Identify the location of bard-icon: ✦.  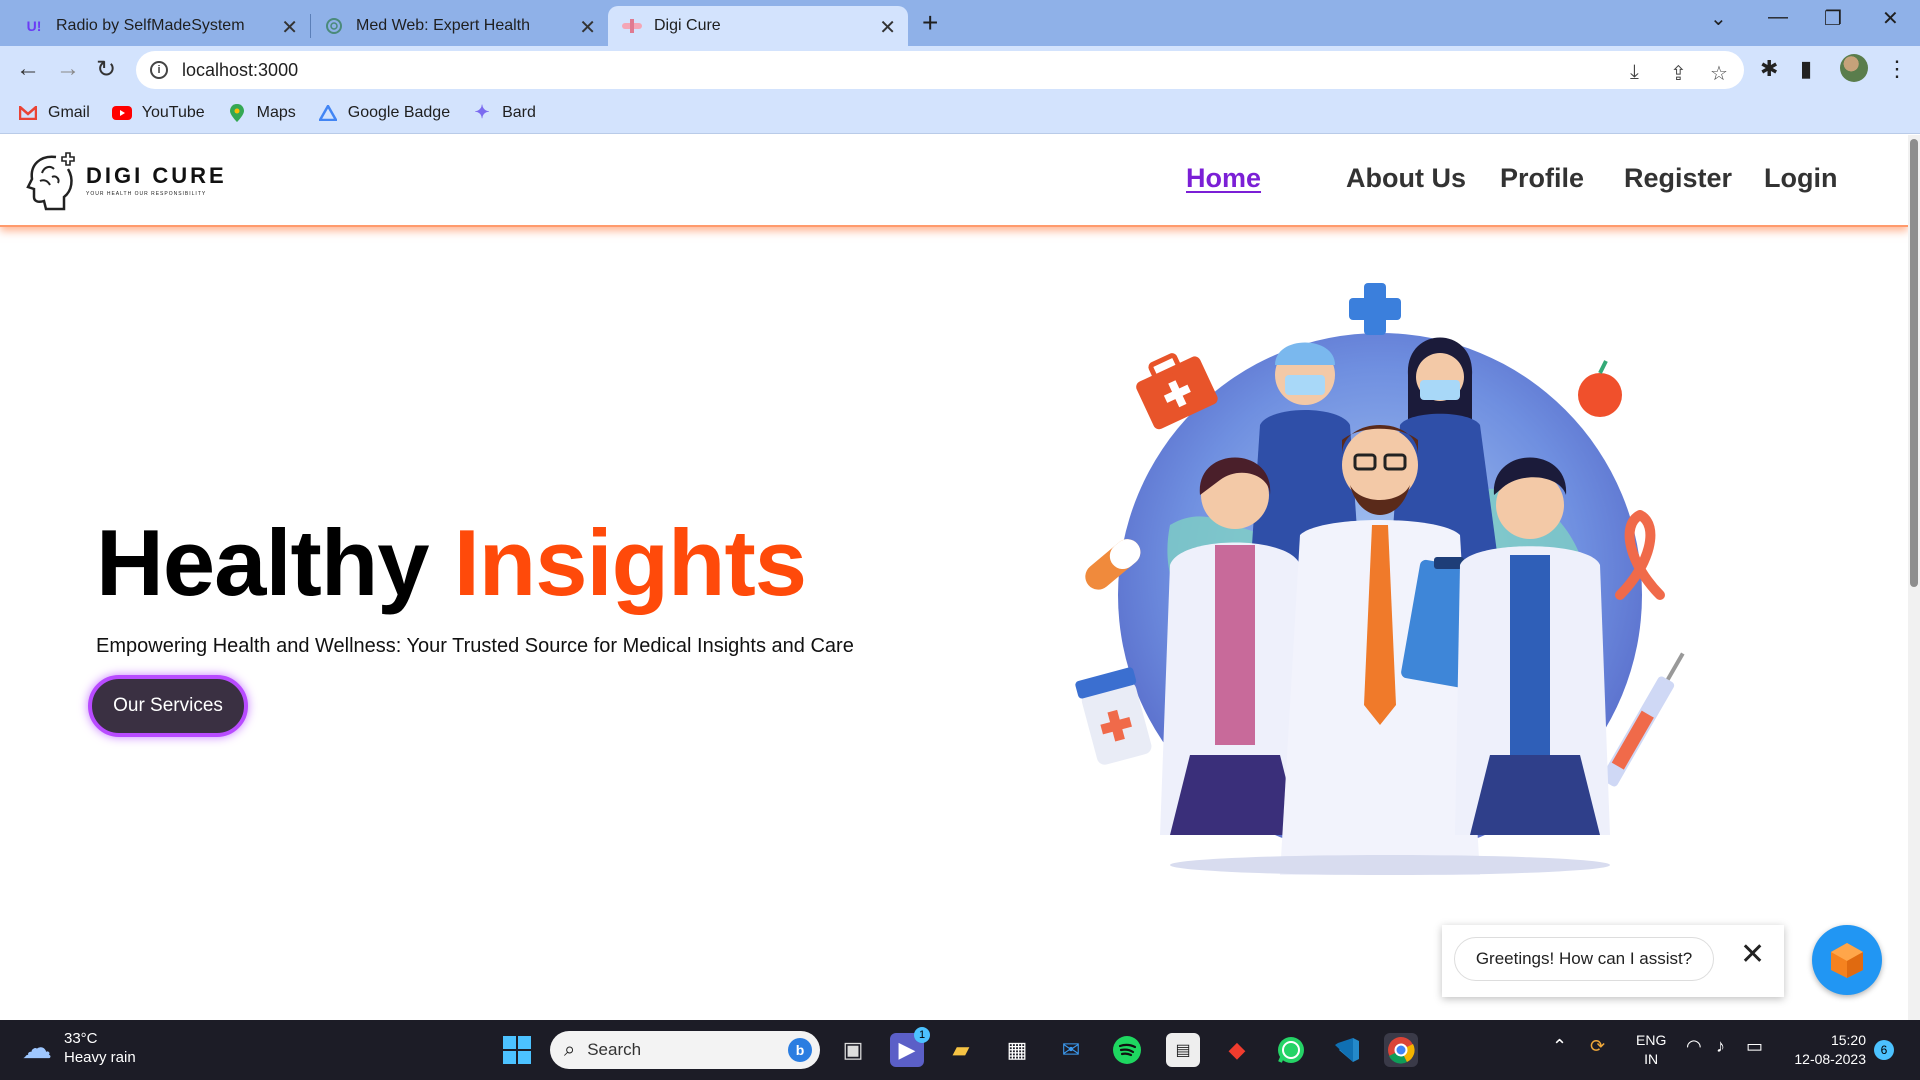
(482, 112).